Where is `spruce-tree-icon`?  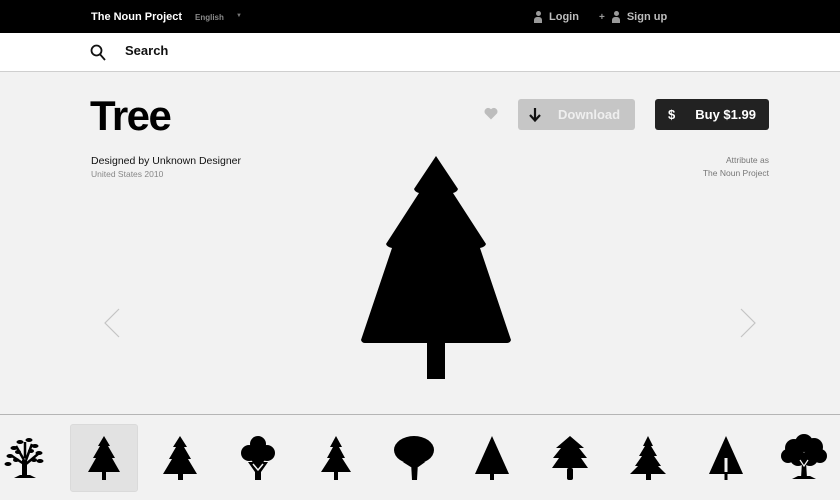
spruce-tree-icon is located at coordinates (648, 458).